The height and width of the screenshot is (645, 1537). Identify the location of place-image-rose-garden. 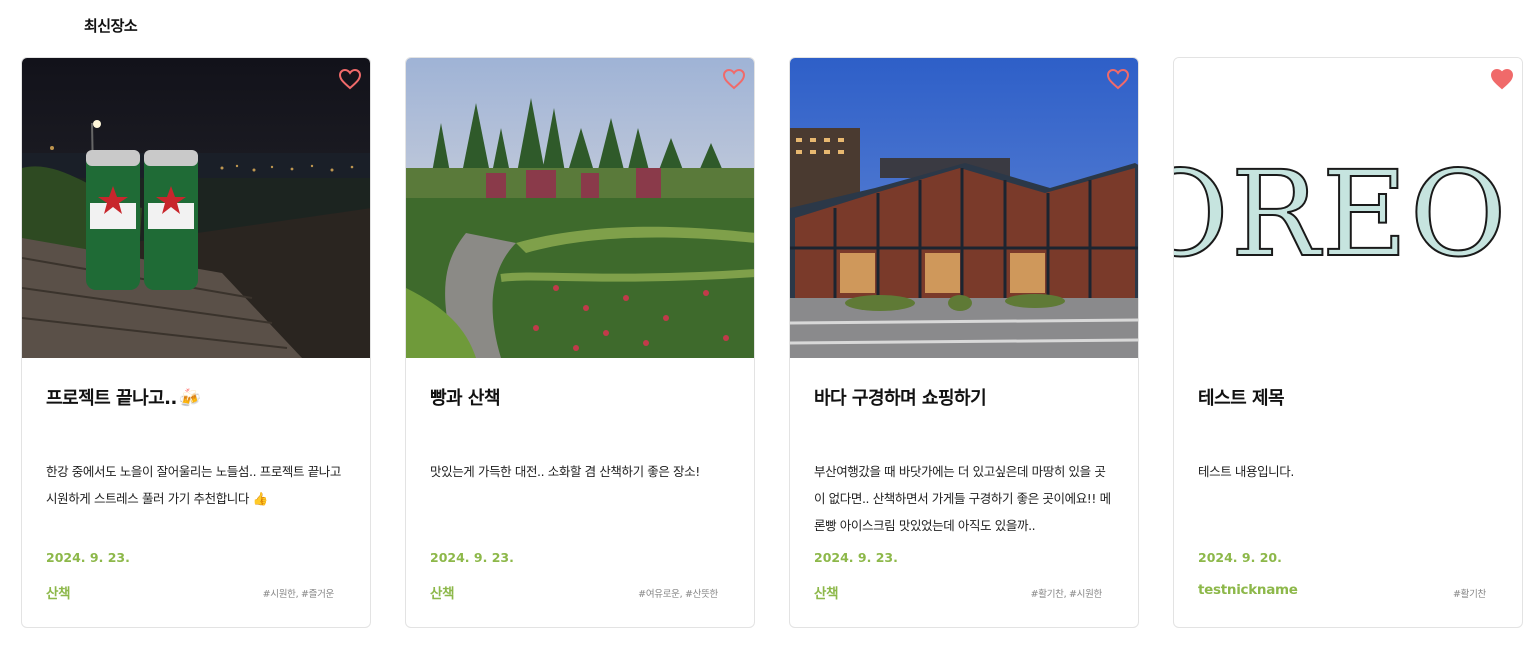
(580, 208).